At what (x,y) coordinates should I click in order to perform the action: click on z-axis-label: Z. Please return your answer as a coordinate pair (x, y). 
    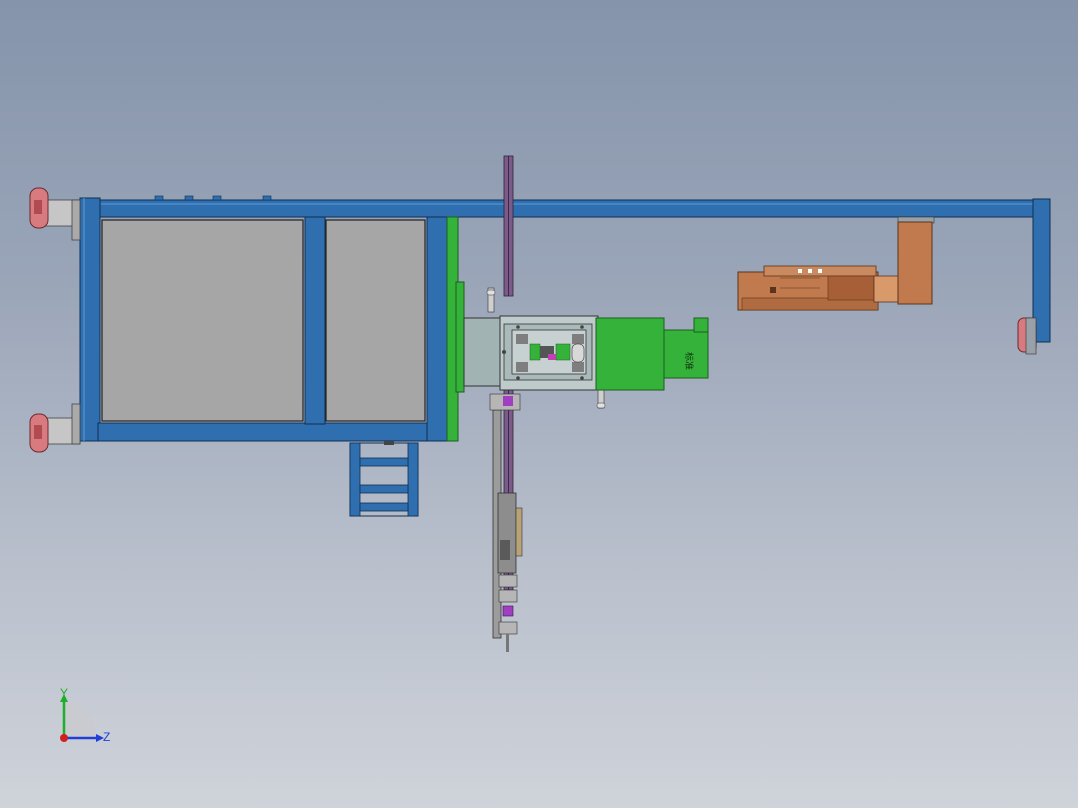
    Looking at the image, I should click on (107, 737).